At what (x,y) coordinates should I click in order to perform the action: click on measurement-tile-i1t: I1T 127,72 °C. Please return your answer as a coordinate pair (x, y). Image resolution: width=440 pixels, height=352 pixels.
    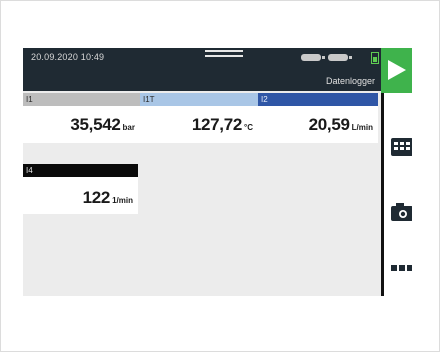
    Looking at the image, I should click on (199, 118).